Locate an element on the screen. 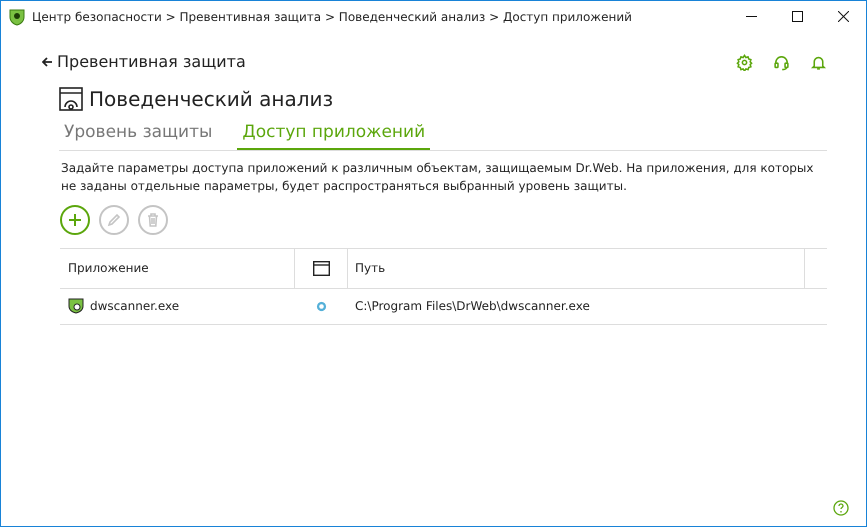 The width and height of the screenshot is (867, 527). add-button is located at coordinates (75, 219).